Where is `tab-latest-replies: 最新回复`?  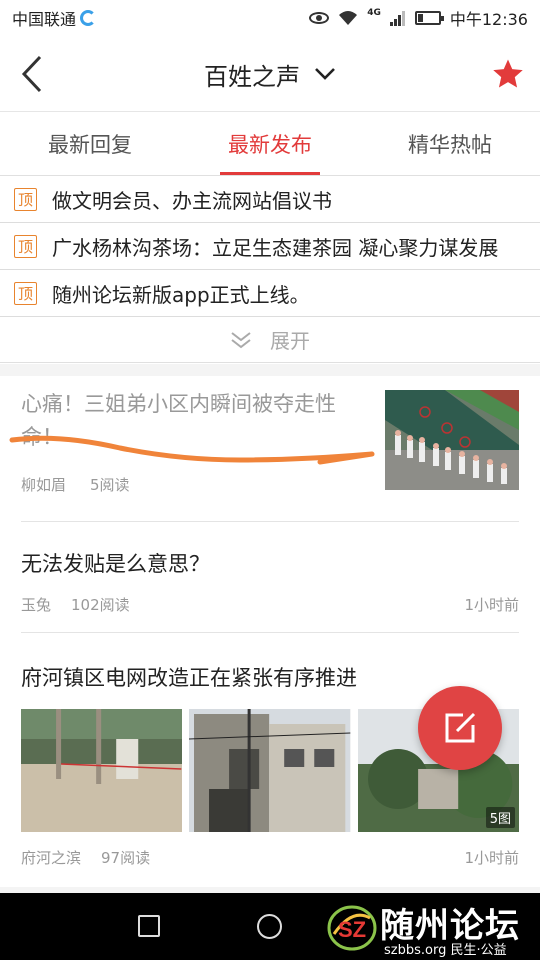
tab-latest-replies: 最新回复 is located at coordinates (90, 143).